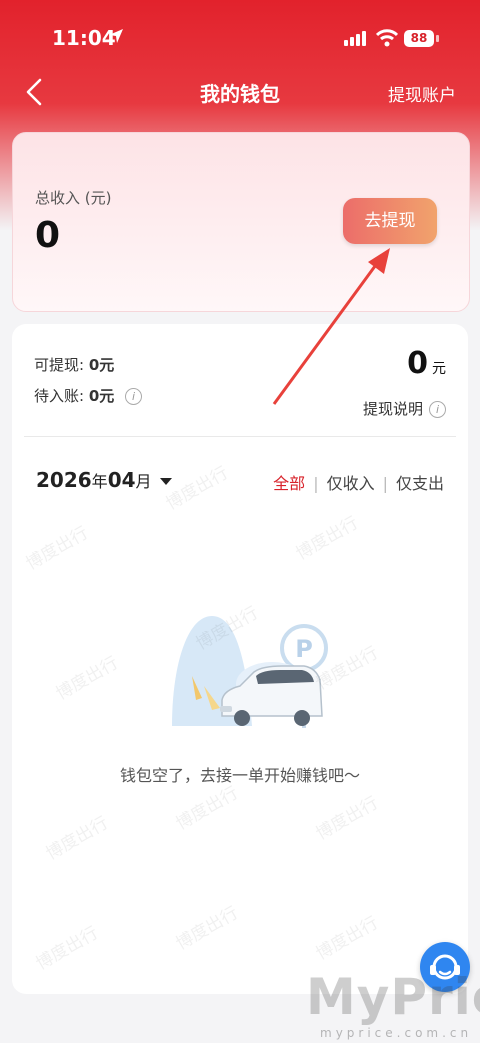  What do you see at coordinates (304, 649) in the screenshot?
I see `svg-text: P` at bounding box center [304, 649].